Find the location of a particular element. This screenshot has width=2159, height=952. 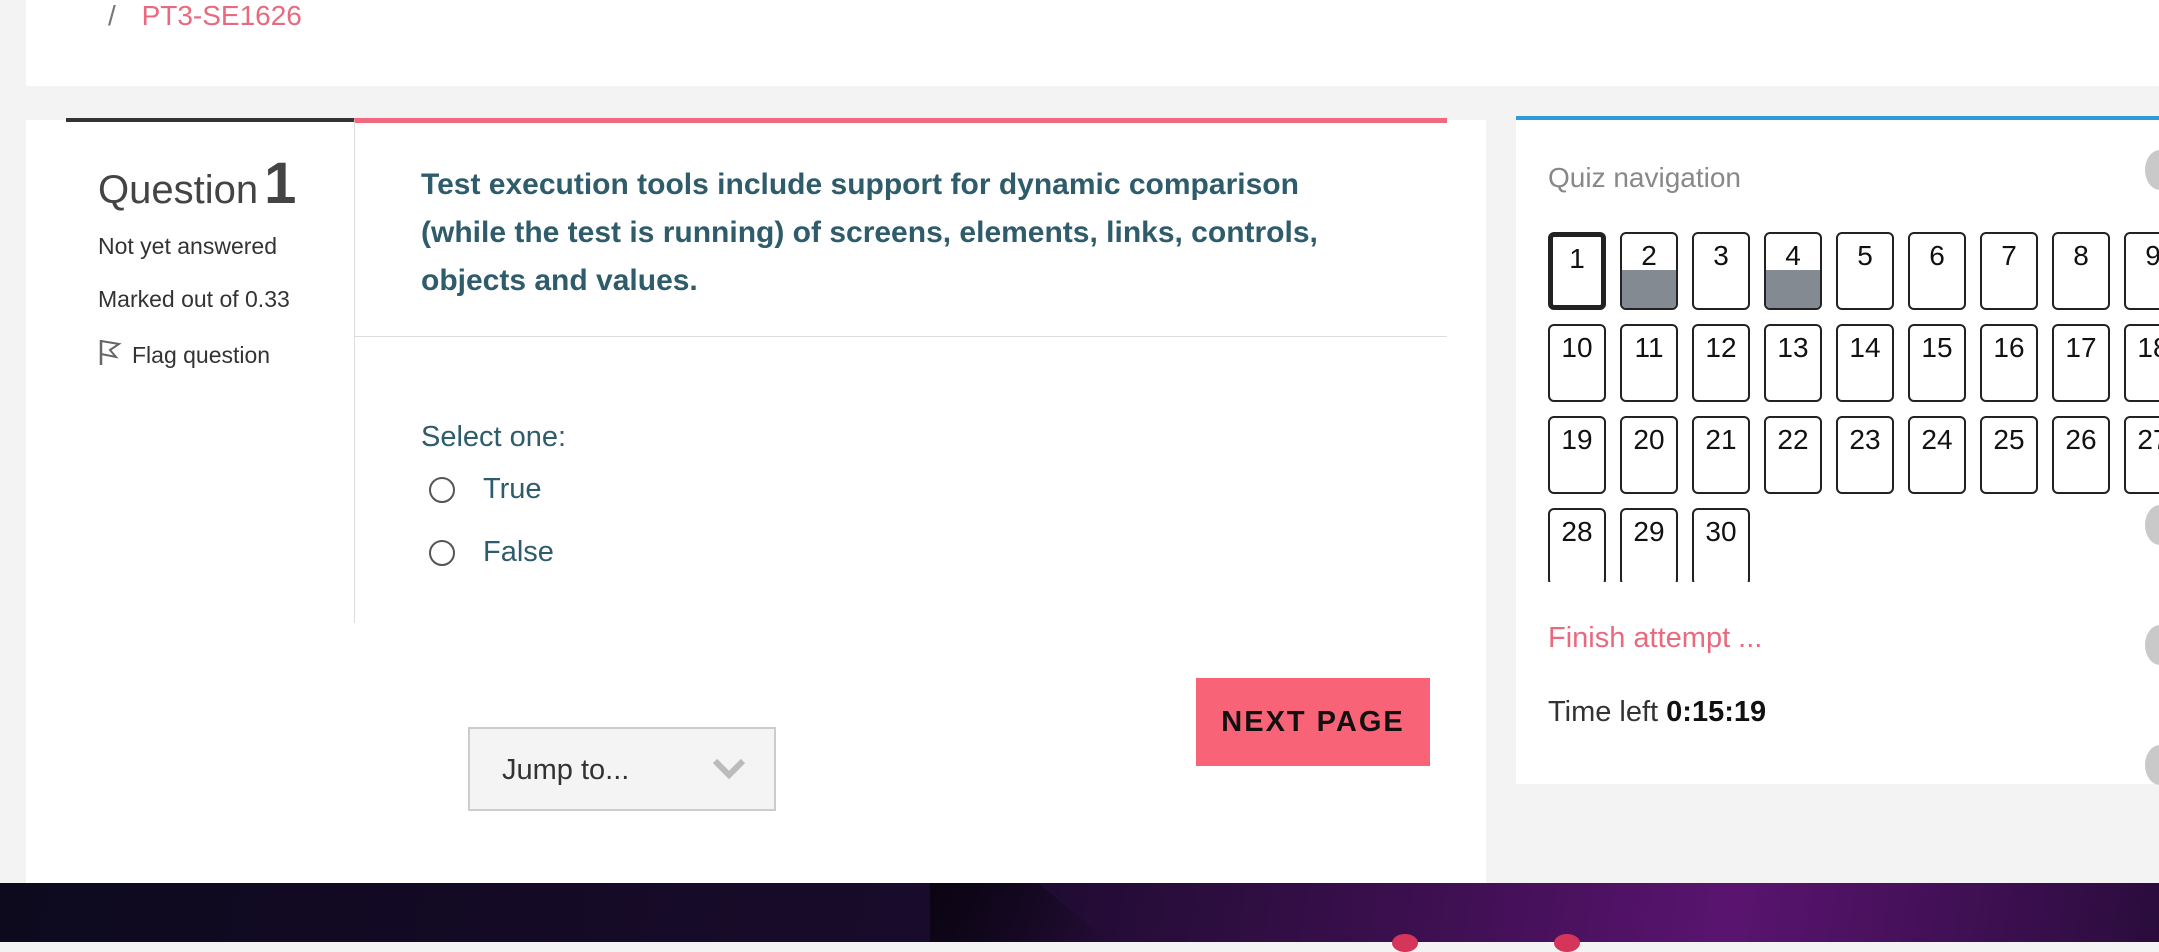

quiz-nav-number: 12 is located at coordinates (1721, 347).